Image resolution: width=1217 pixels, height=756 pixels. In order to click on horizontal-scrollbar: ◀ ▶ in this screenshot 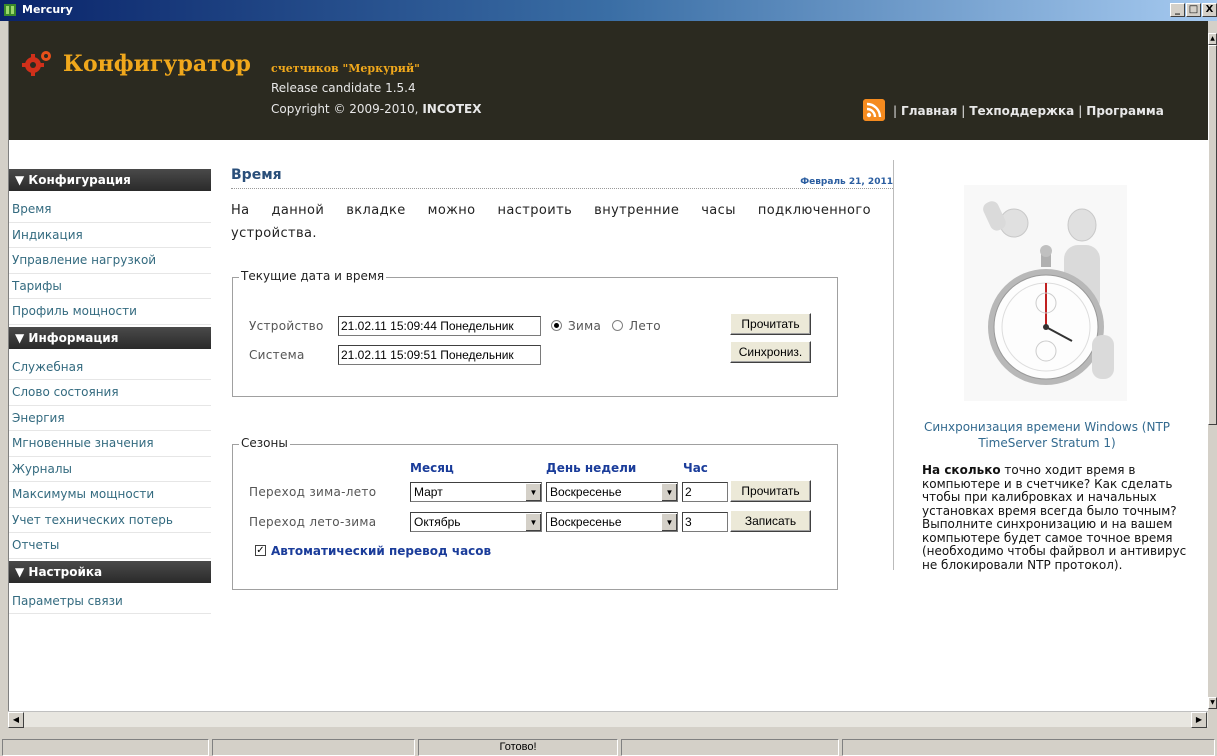, I will do `click(608, 719)`.